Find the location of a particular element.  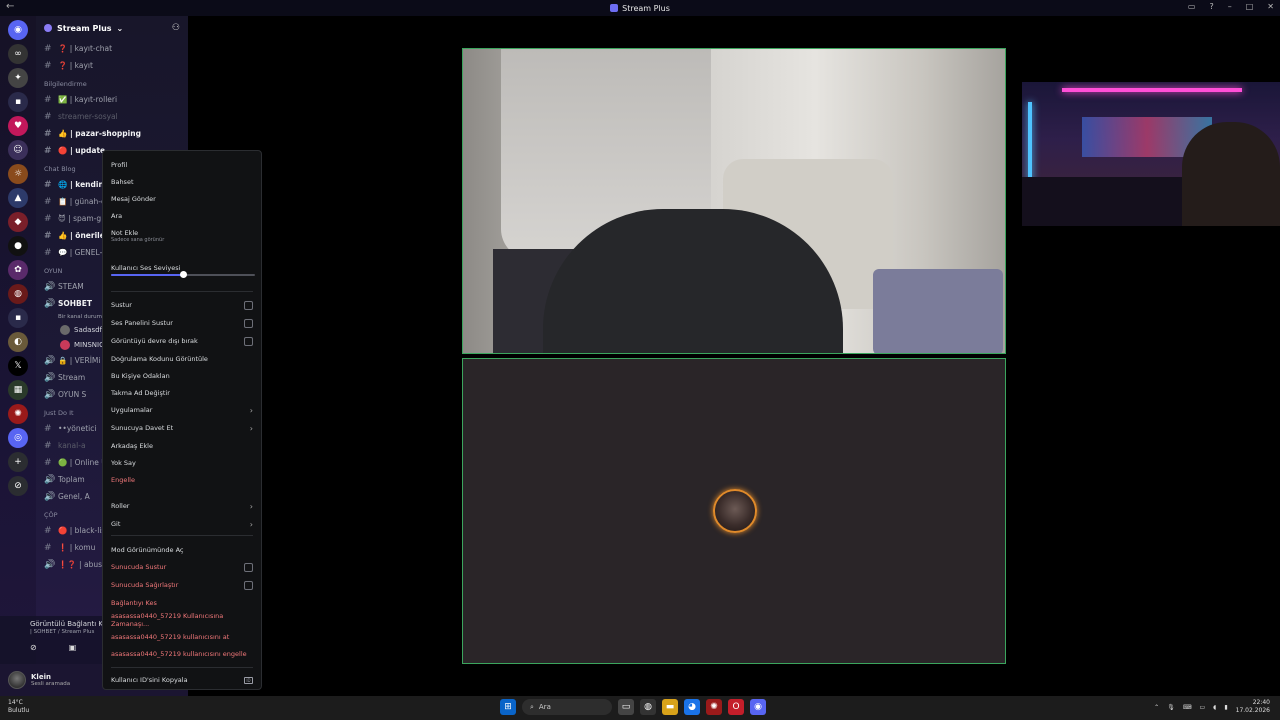

chevron-up-icon: ⌃ is located at coordinates (1156, 707).